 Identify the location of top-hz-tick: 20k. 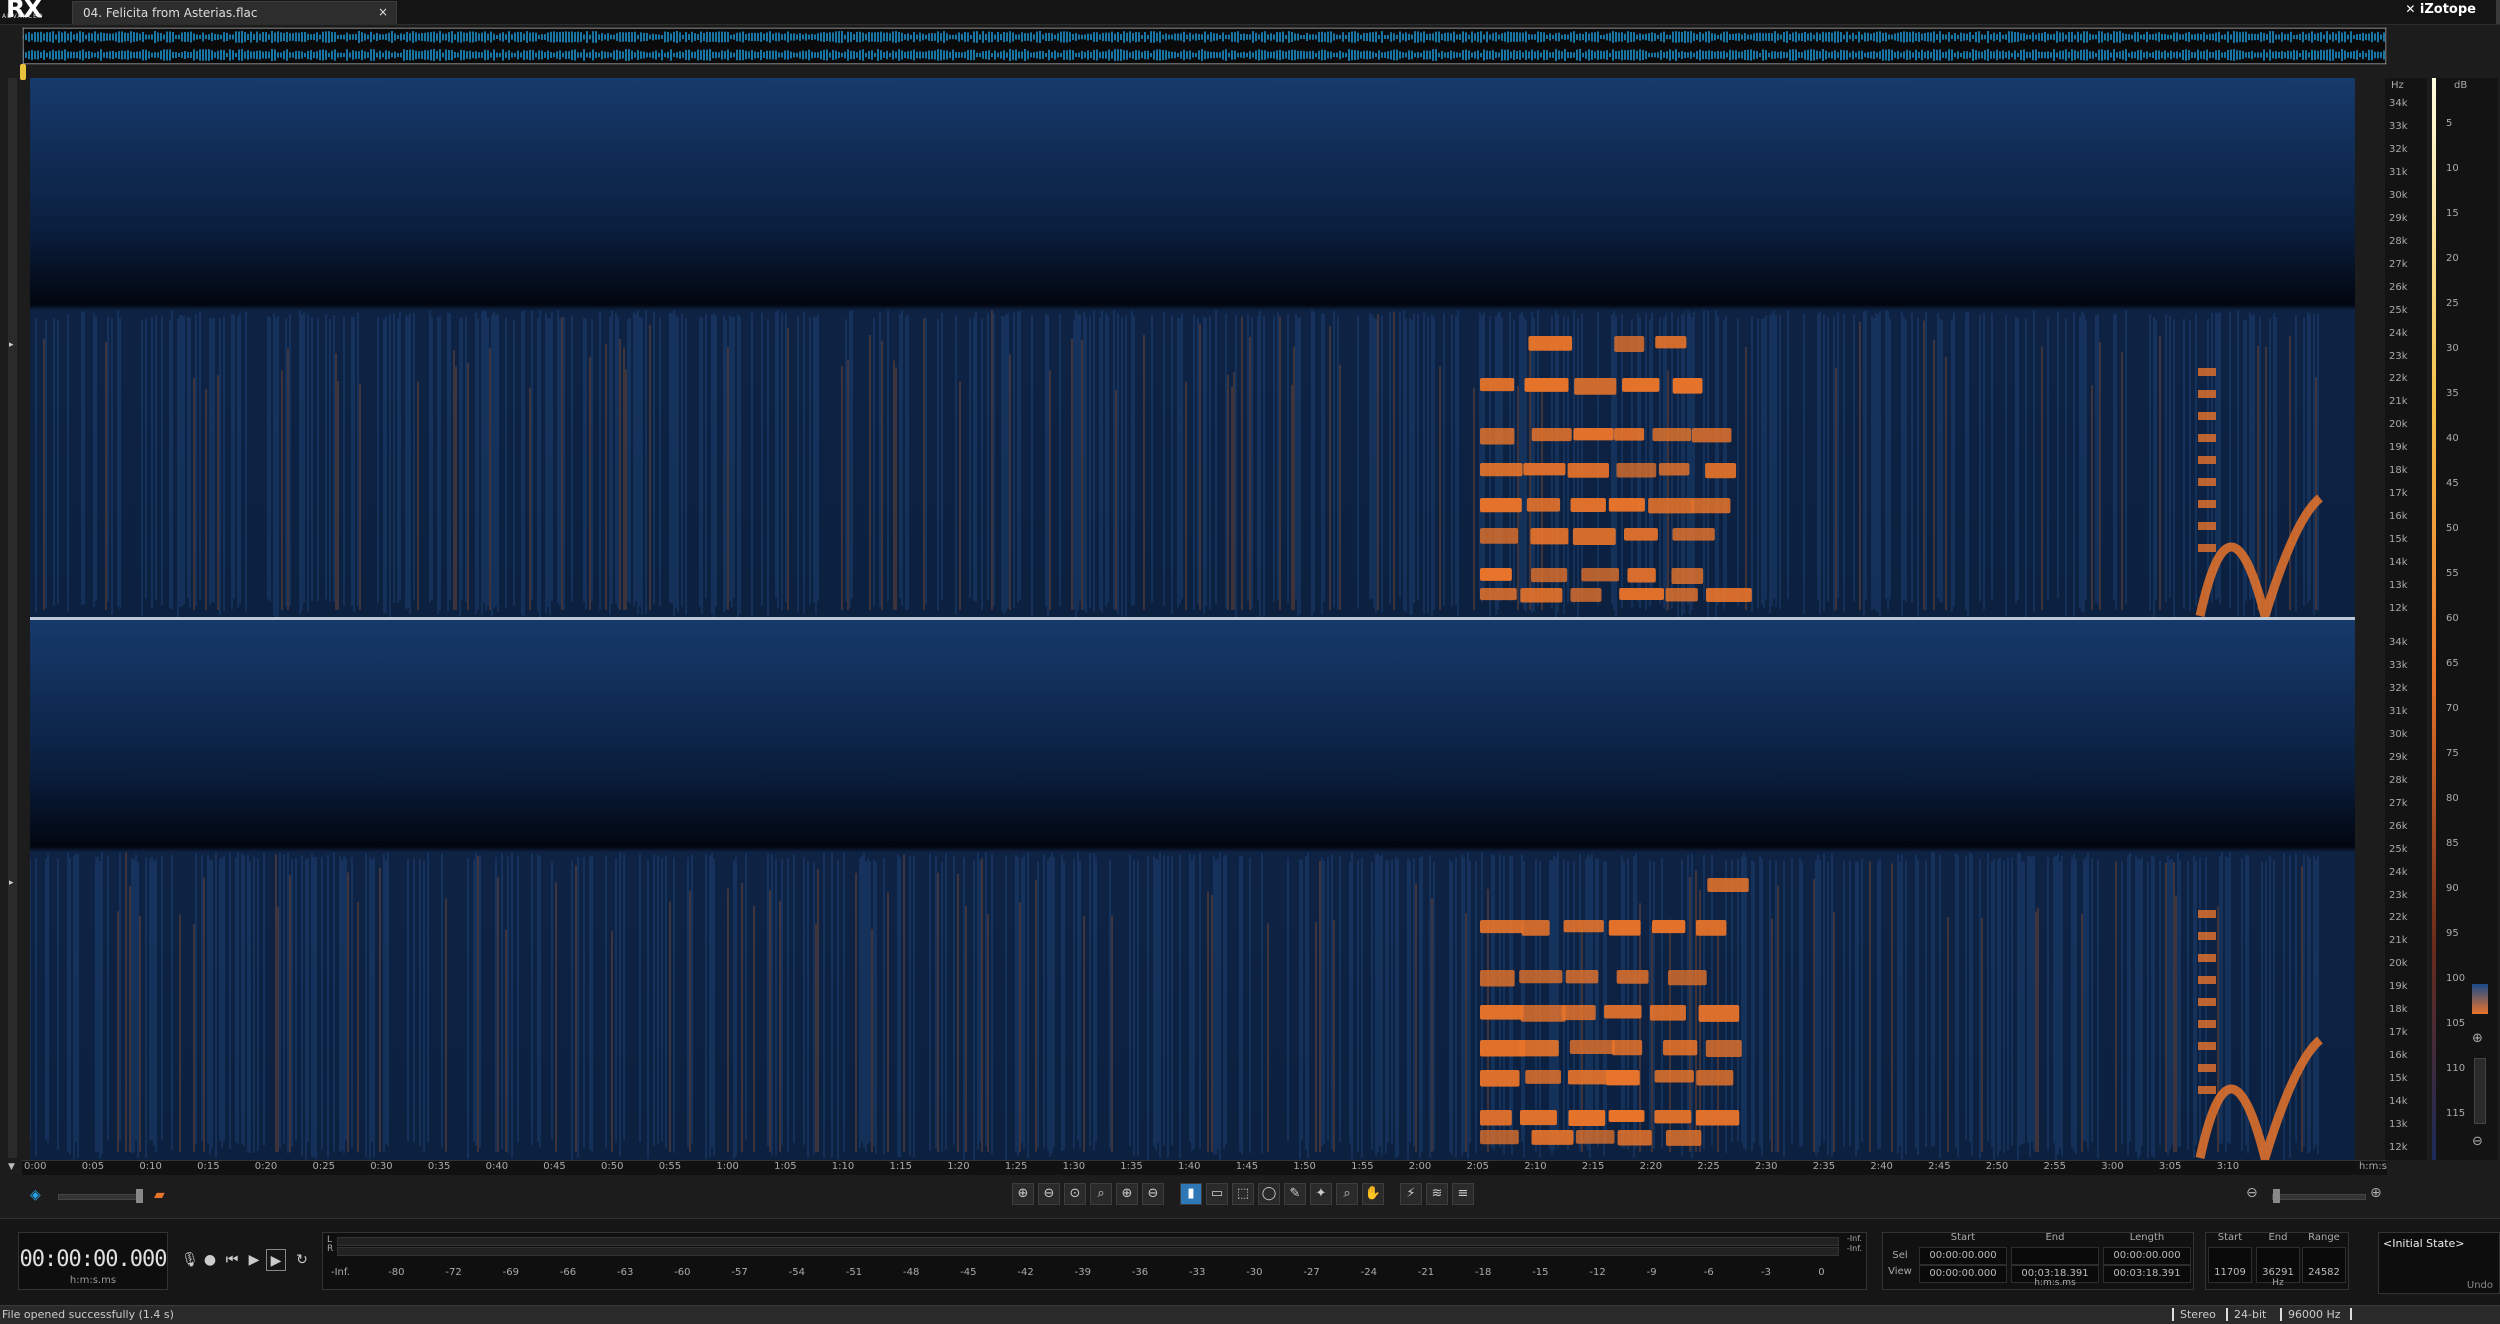
(2398, 425).